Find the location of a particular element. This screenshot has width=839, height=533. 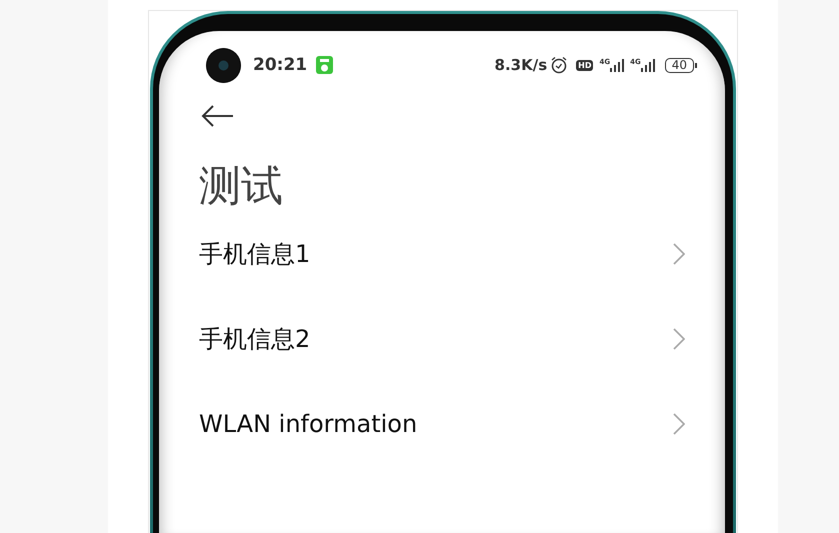

page-title: 测试 is located at coordinates (241, 186).